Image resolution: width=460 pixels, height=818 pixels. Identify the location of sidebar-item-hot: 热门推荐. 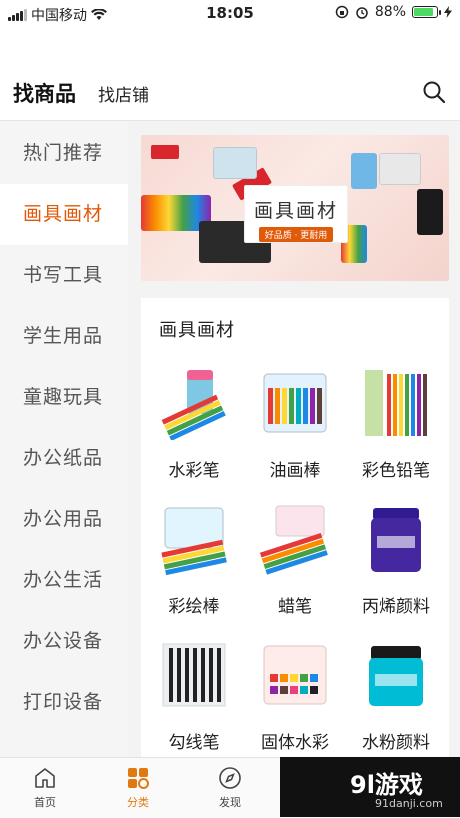
(64, 153).